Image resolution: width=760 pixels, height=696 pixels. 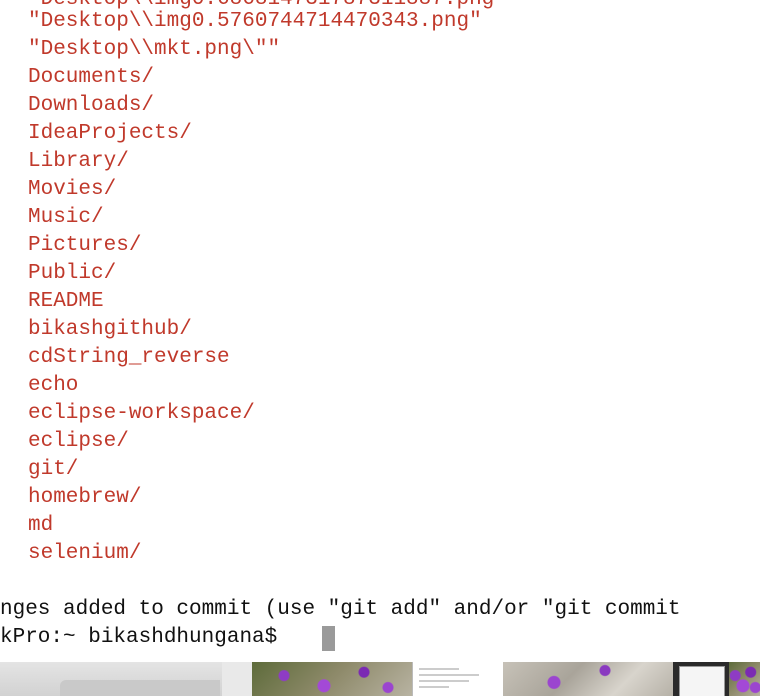 I want to click on desktop-document-thumbnail, so click(x=457, y=679).